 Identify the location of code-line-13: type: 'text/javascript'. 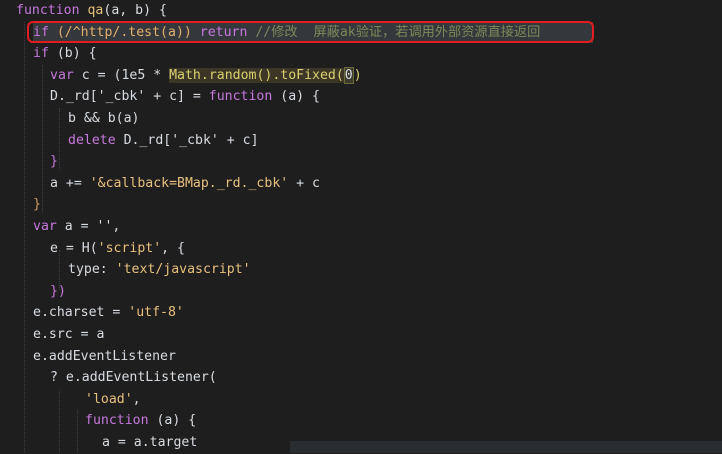
(159, 270).